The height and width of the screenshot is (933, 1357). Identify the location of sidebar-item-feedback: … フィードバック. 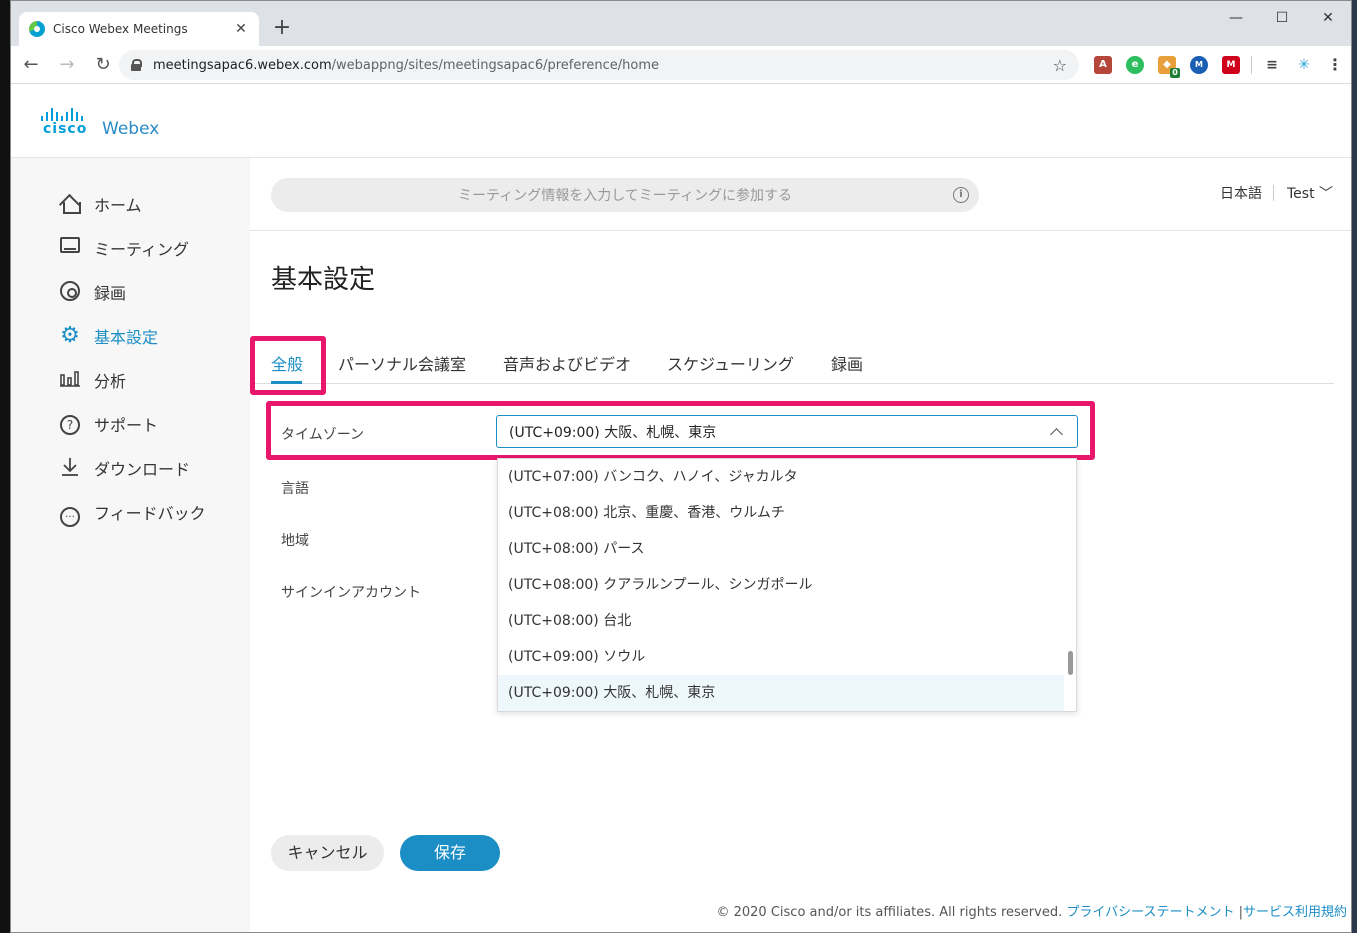
(132, 512).